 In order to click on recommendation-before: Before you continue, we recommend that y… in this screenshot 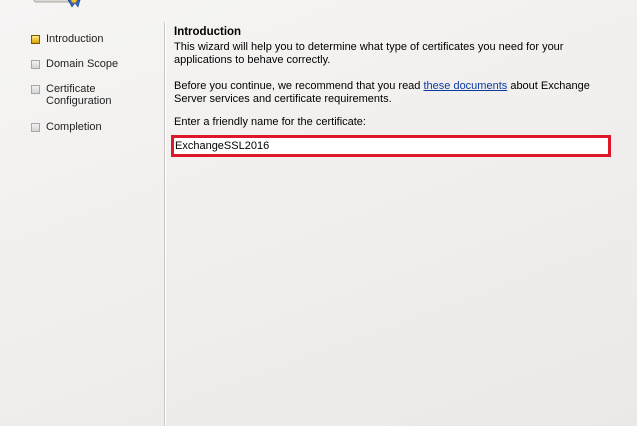, I will do `click(299, 86)`.